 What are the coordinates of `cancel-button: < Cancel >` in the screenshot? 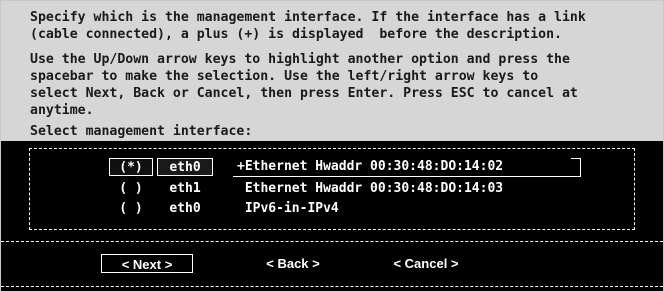 It's located at (426, 263).